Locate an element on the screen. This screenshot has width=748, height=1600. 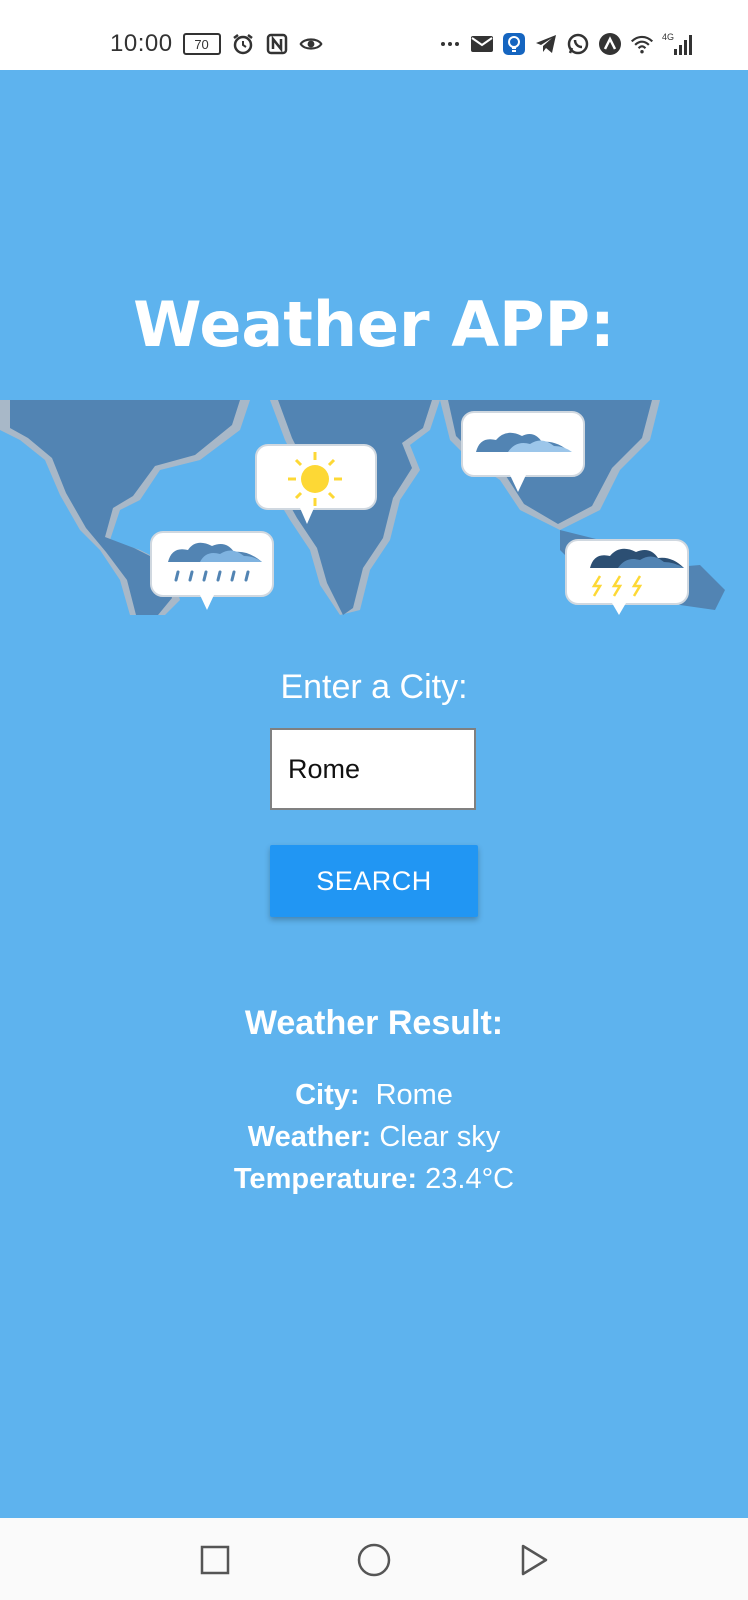
home-icon is located at coordinates (374, 1560).